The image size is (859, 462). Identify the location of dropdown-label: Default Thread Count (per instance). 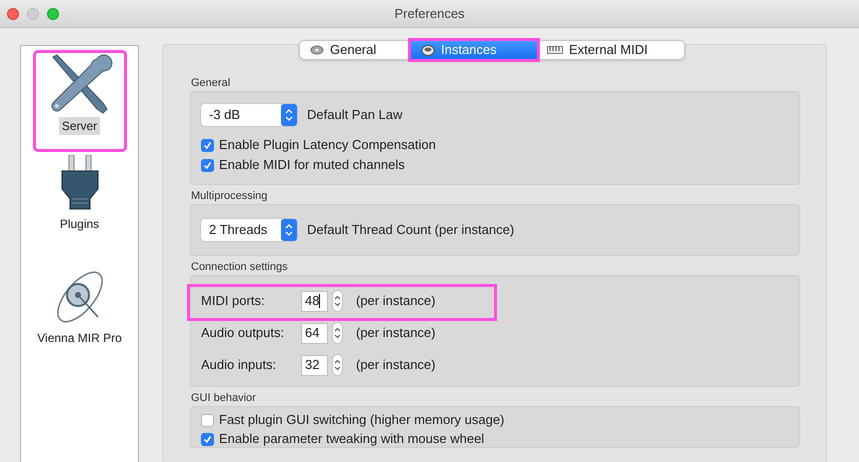
(410, 230).